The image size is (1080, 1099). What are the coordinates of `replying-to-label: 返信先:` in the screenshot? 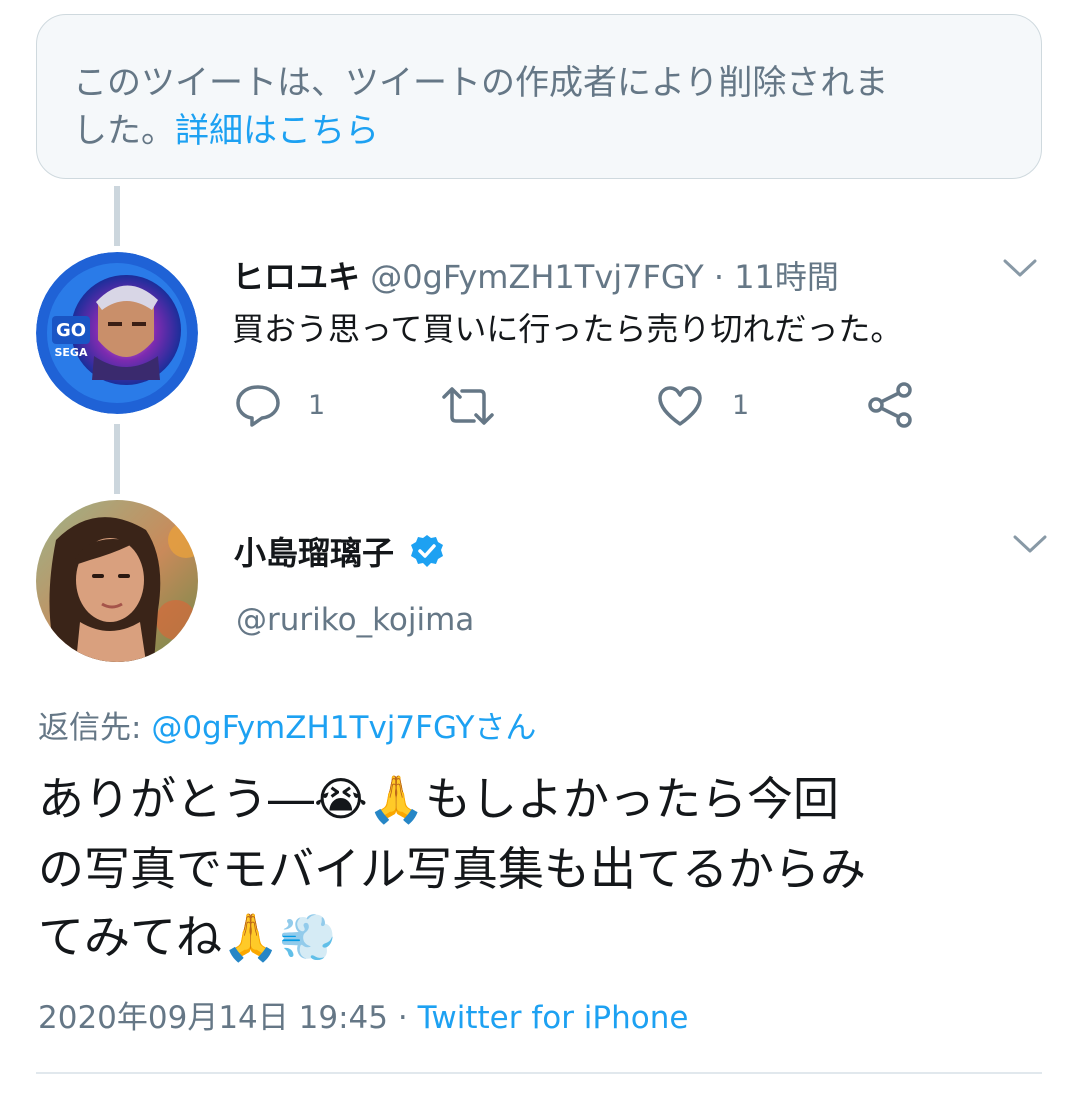 It's located at (90, 728).